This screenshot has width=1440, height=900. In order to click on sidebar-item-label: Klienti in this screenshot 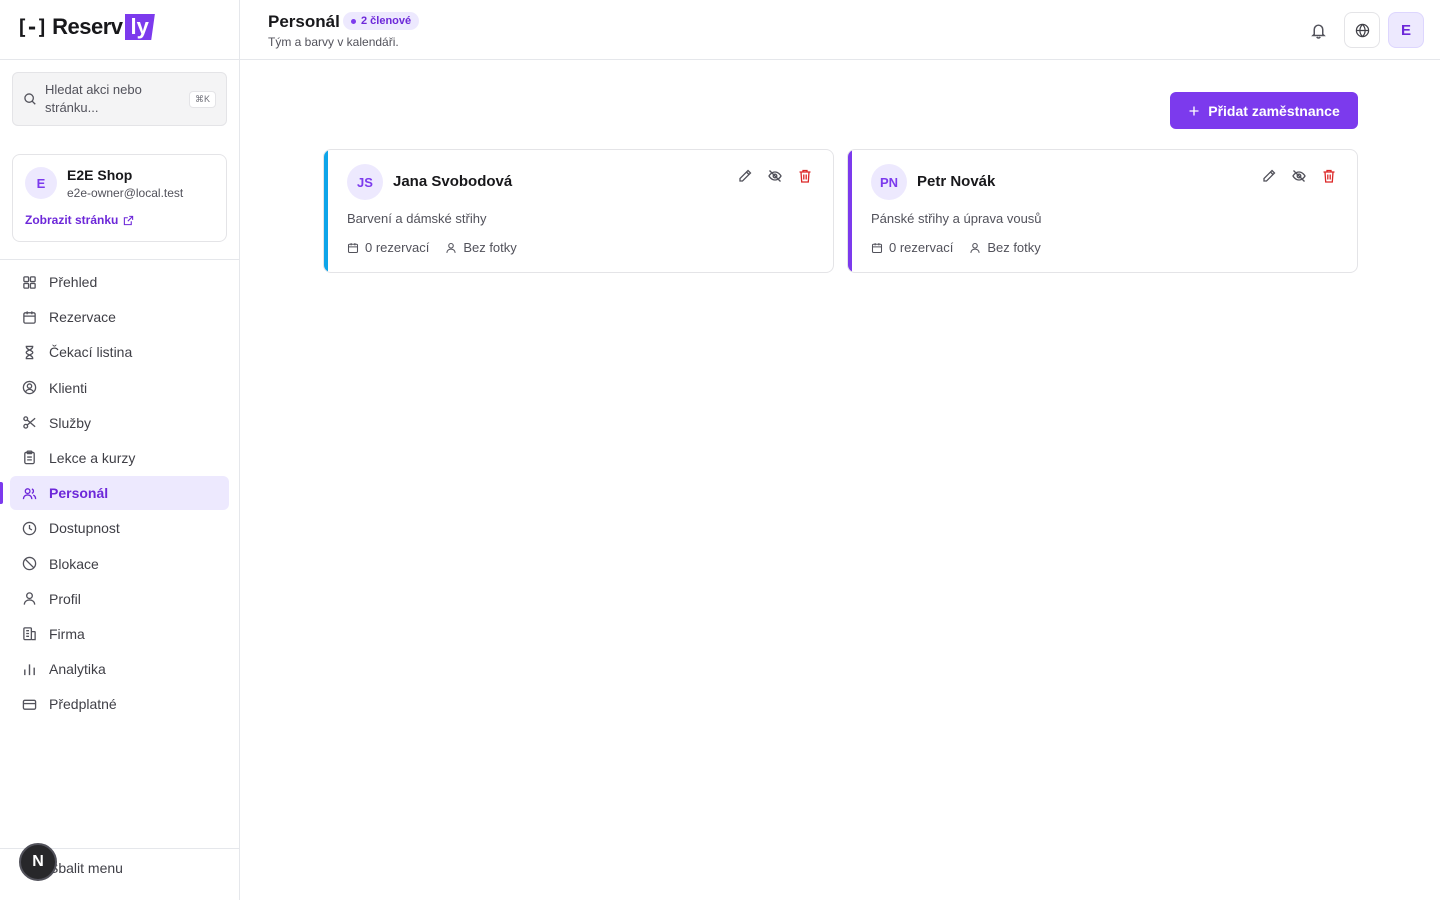, I will do `click(68, 387)`.